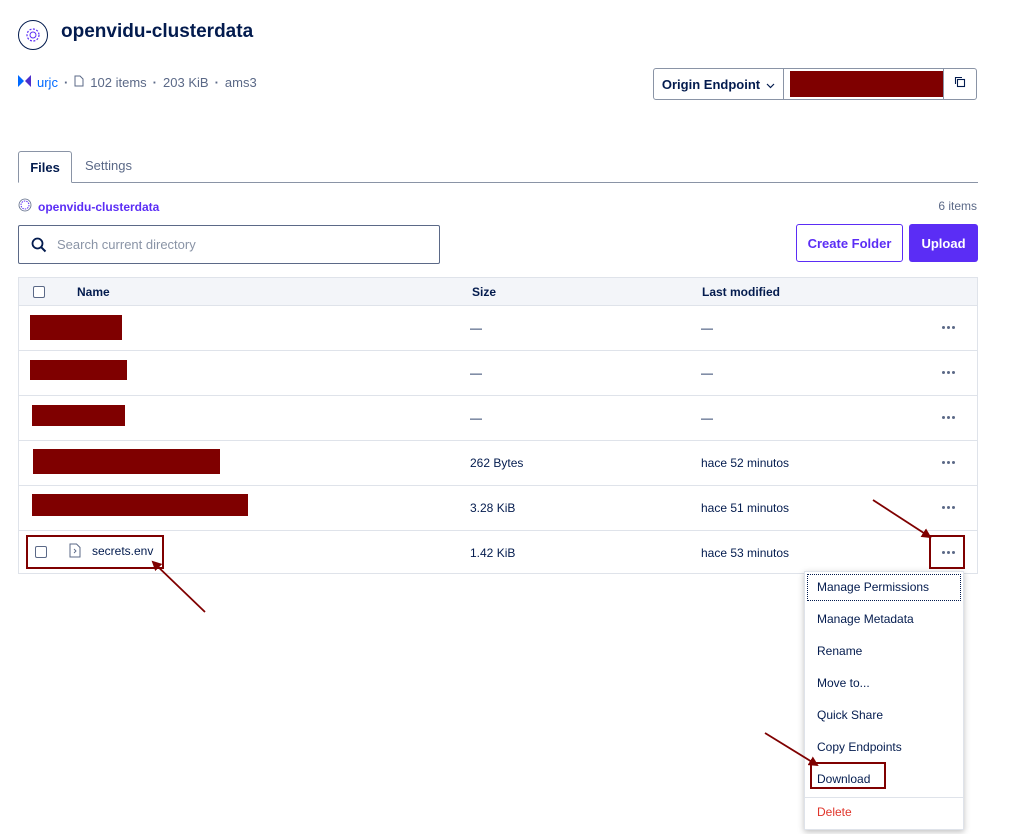 Image resolution: width=1033 pixels, height=834 pixels. Describe the element at coordinates (957, 206) in the screenshot. I see `items-count: 6 items` at that location.